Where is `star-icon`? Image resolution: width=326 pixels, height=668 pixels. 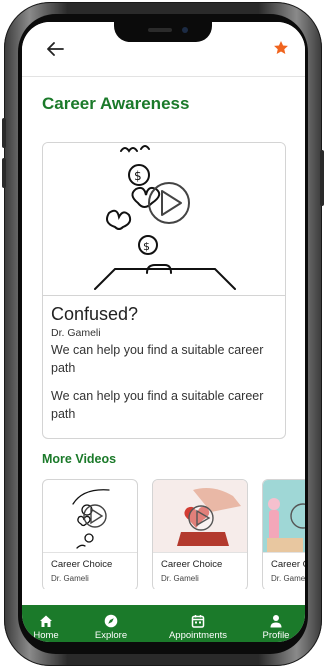 star-icon is located at coordinates (281, 48).